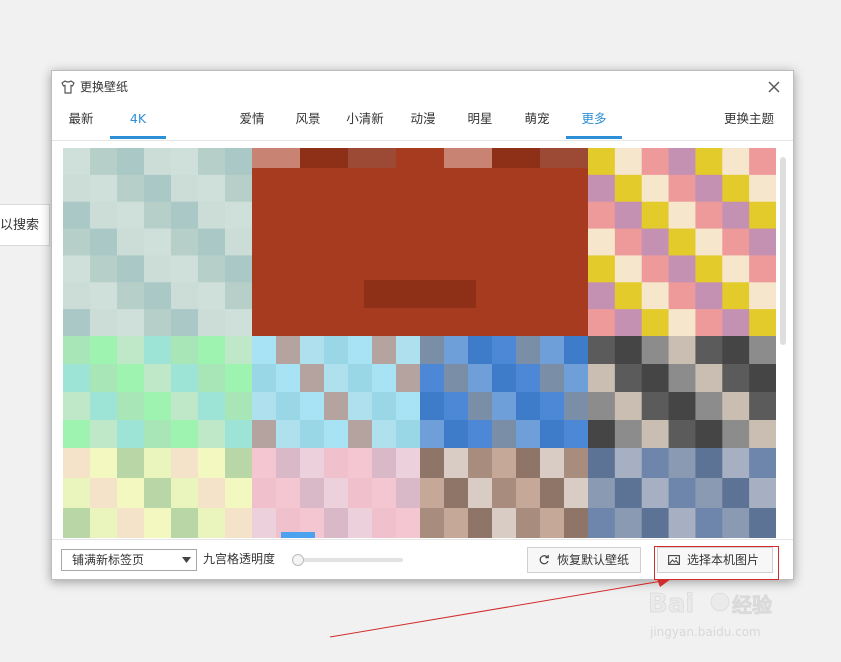 This screenshot has height=662, width=841. I want to click on category-tabs: 最新 4K 爱情 风景 小清新 动漫 明星 萌宠 更多 更换主题, so click(422, 122).